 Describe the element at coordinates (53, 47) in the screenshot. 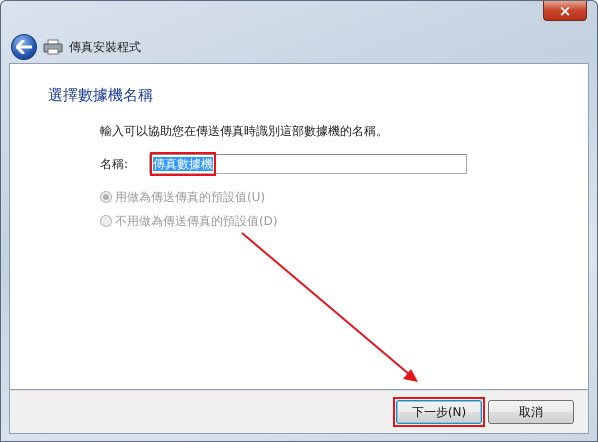

I see `fax-icon` at that location.